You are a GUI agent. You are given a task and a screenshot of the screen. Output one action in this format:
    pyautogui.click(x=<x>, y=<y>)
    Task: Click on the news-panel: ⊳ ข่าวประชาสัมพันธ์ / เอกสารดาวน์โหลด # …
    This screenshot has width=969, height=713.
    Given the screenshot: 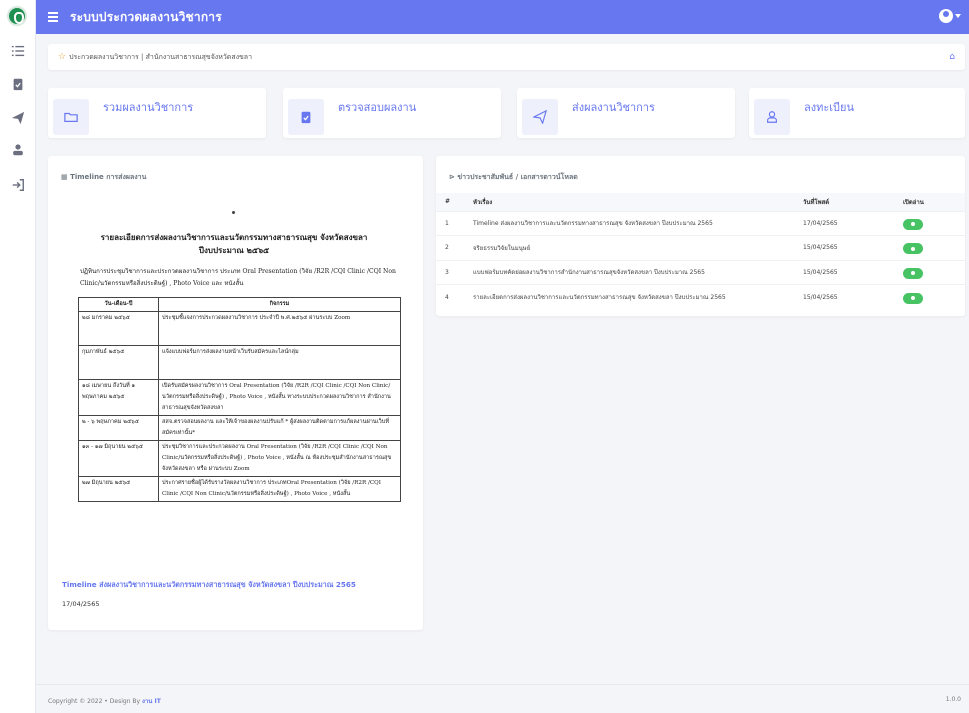 What is the action you would take?
    pyautogui.click(x=700, y=236)
    